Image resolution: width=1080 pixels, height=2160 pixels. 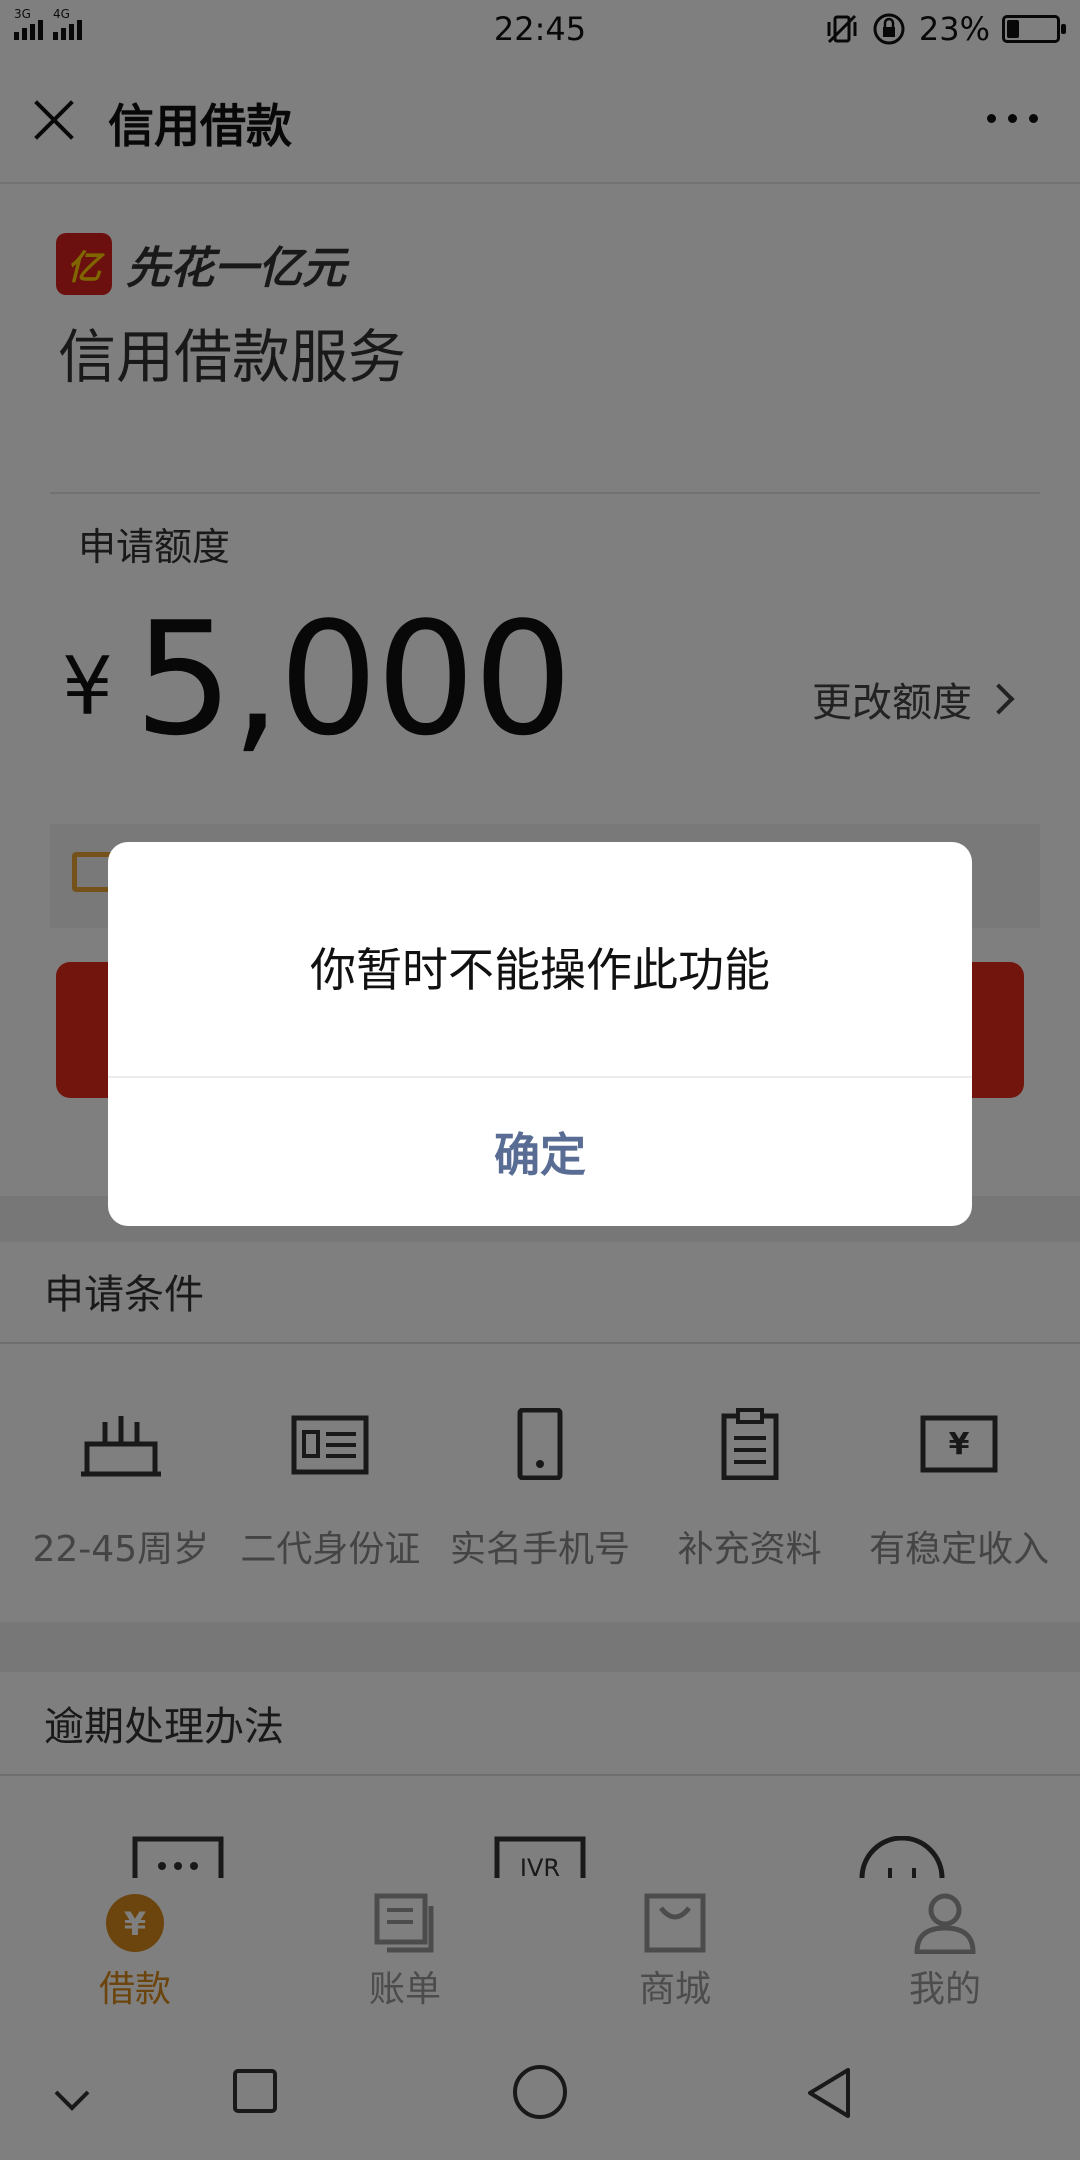 What do you see at coordinates (540, 1034) in the screenshot?
I see `alert-dialog: 你暂时不能操作此功能 确定` at bounding box center [540, 1034].